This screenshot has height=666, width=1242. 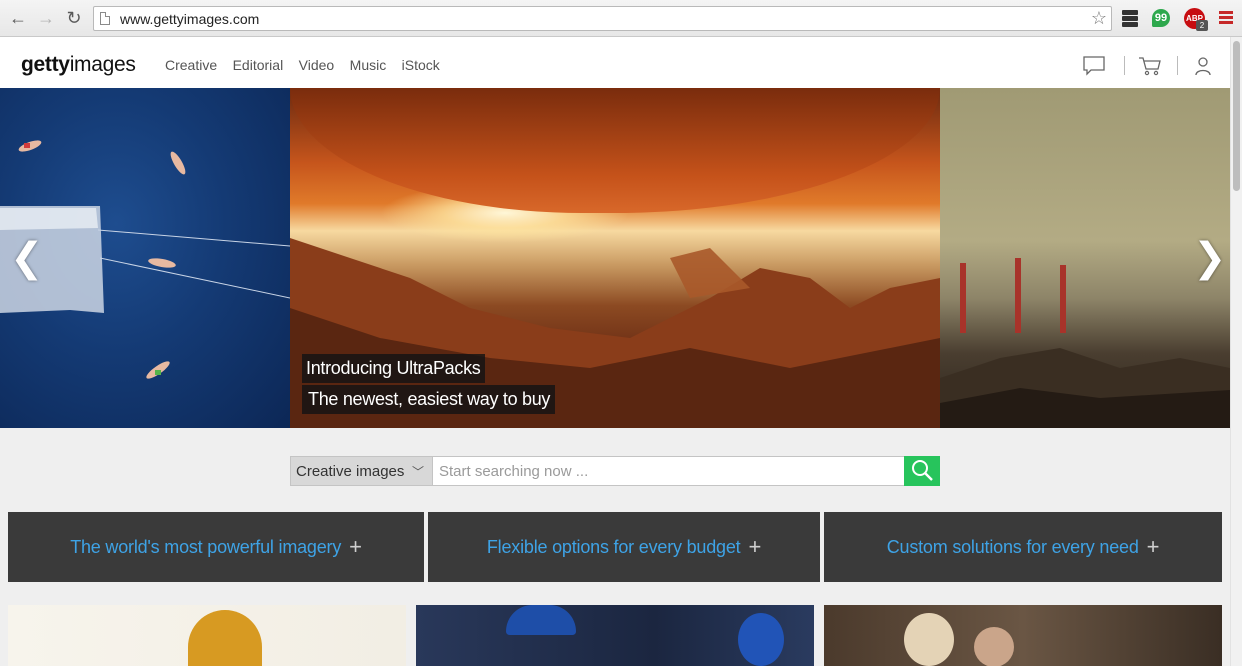 I want to click on chat-icon, so click(x=1094, y=66).